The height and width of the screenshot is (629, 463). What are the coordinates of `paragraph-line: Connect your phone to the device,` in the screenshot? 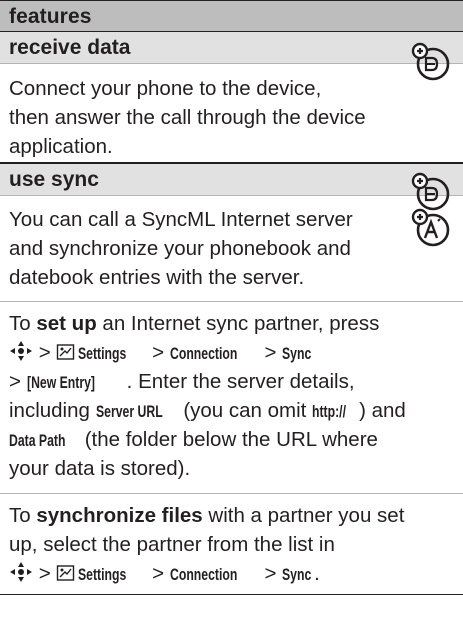 It's located at (165, 88).